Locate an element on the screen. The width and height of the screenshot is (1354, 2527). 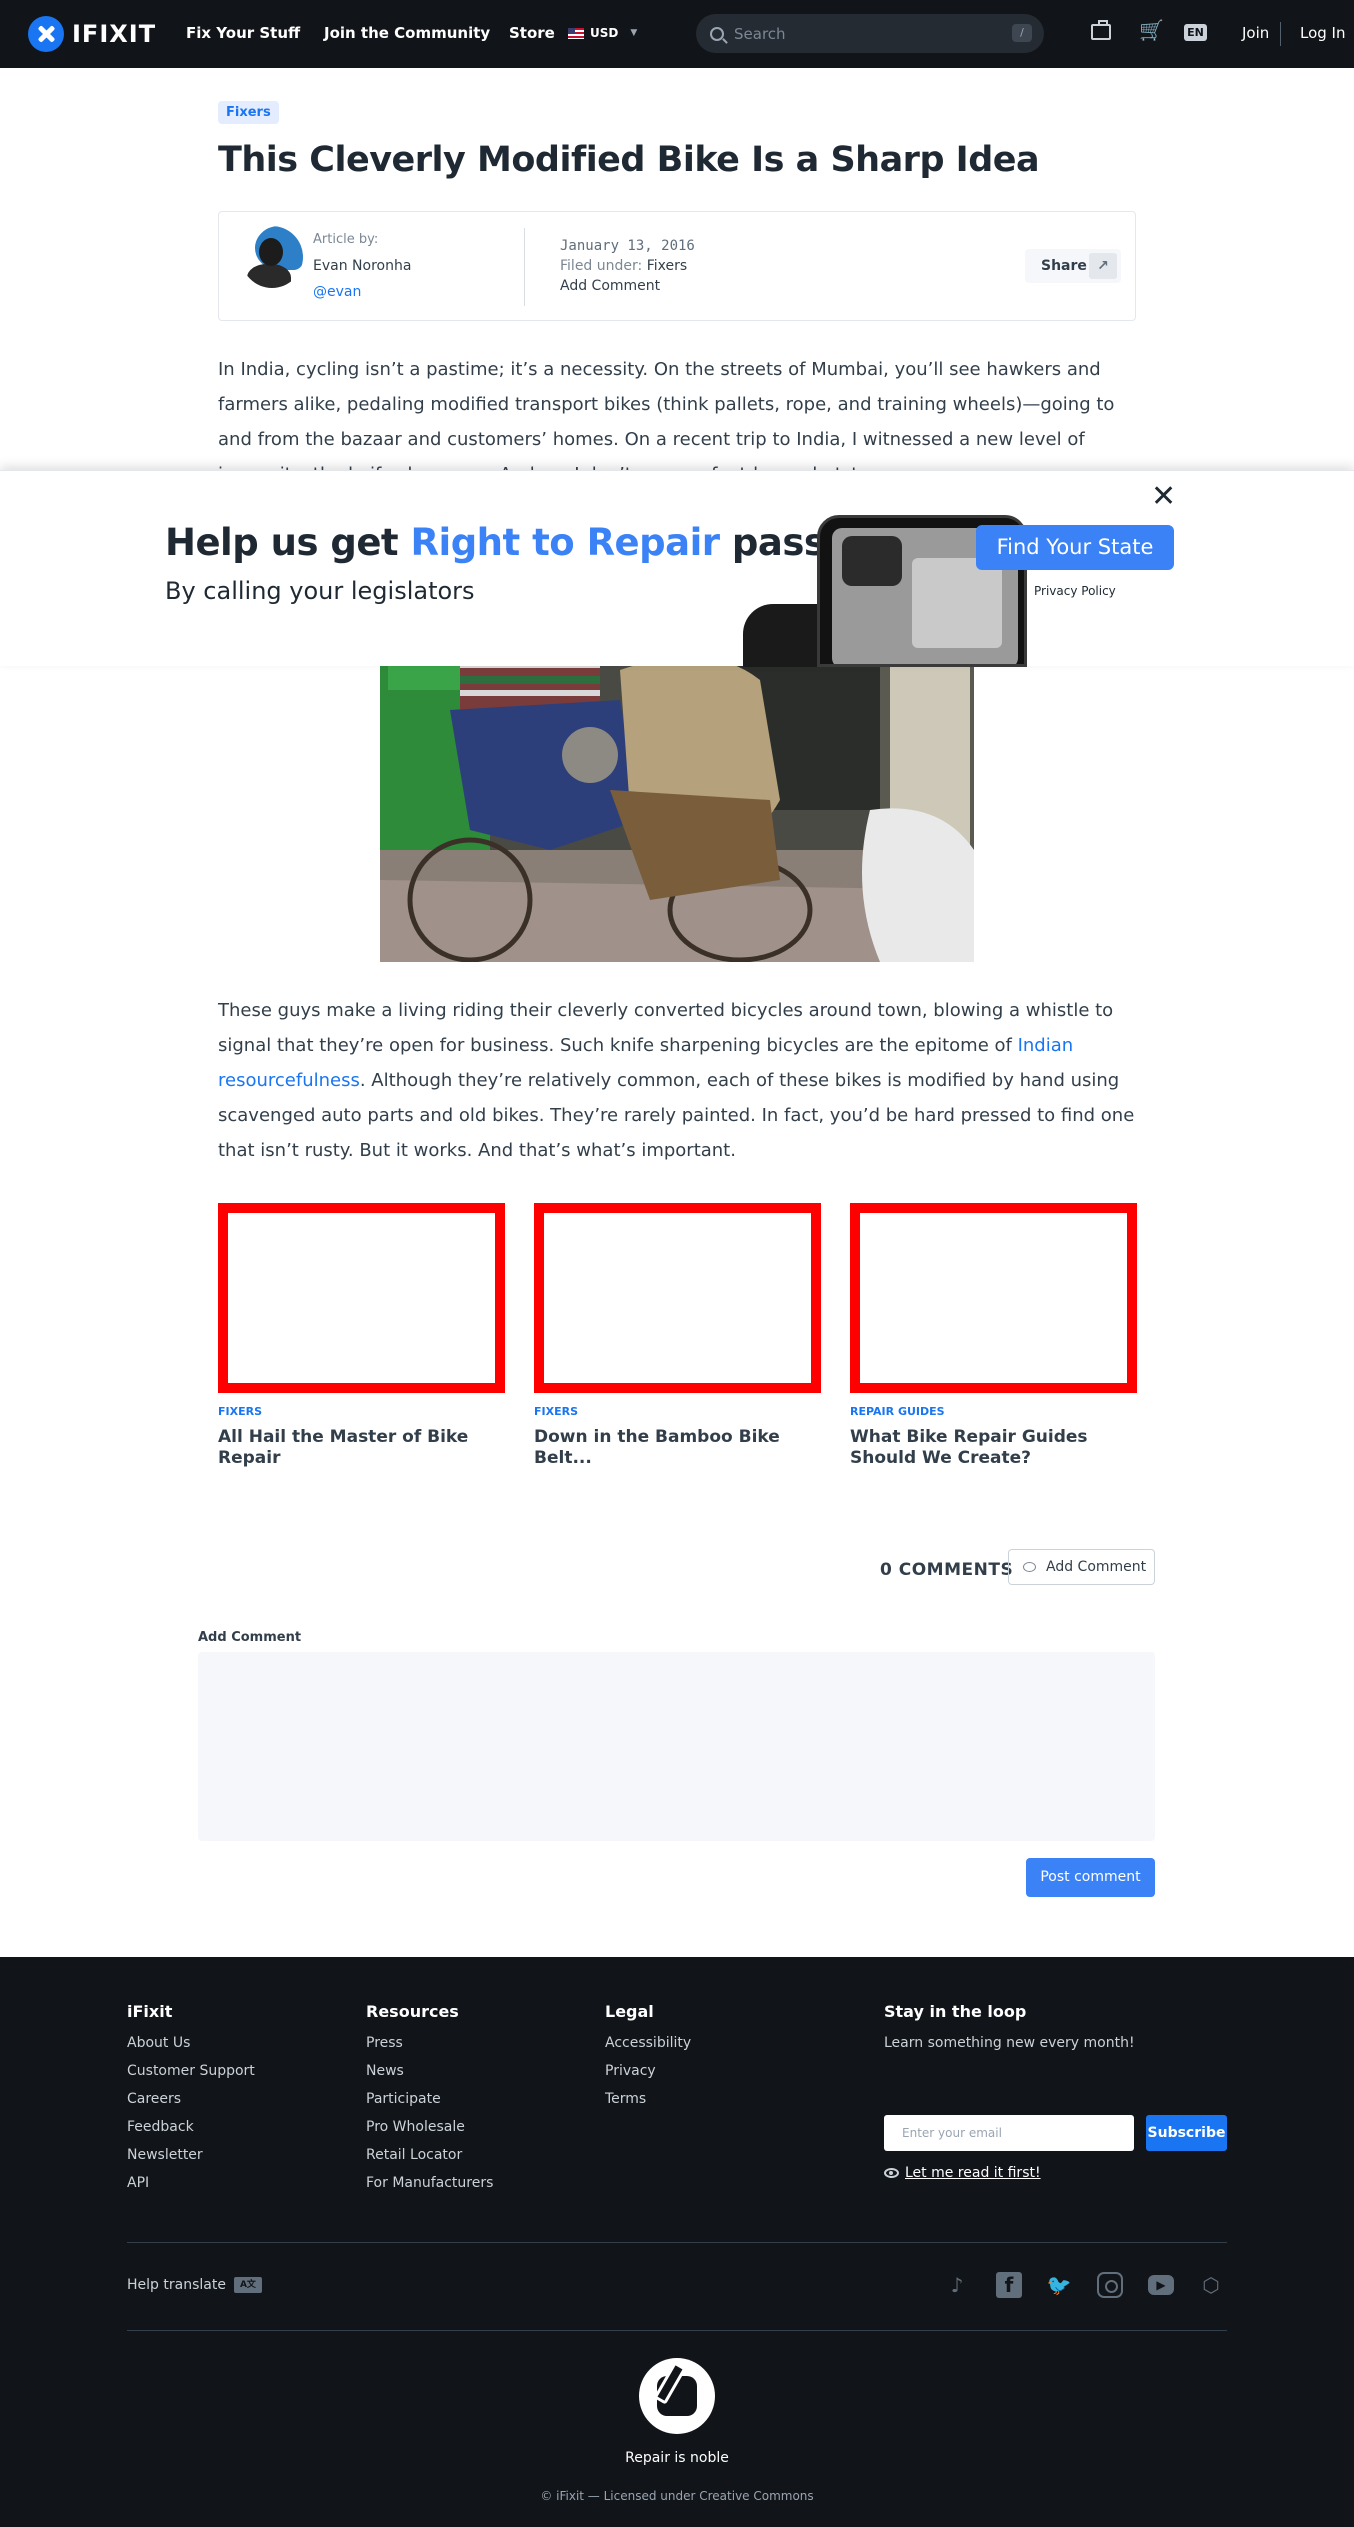
share-button: Share ↗ is located at coordinates (1073, 266).